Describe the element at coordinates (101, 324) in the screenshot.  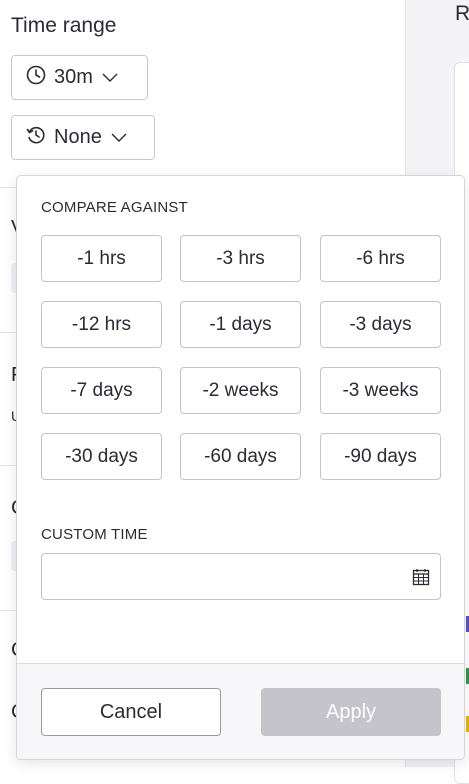
I see `compare-option: -12 hrs` at that location.